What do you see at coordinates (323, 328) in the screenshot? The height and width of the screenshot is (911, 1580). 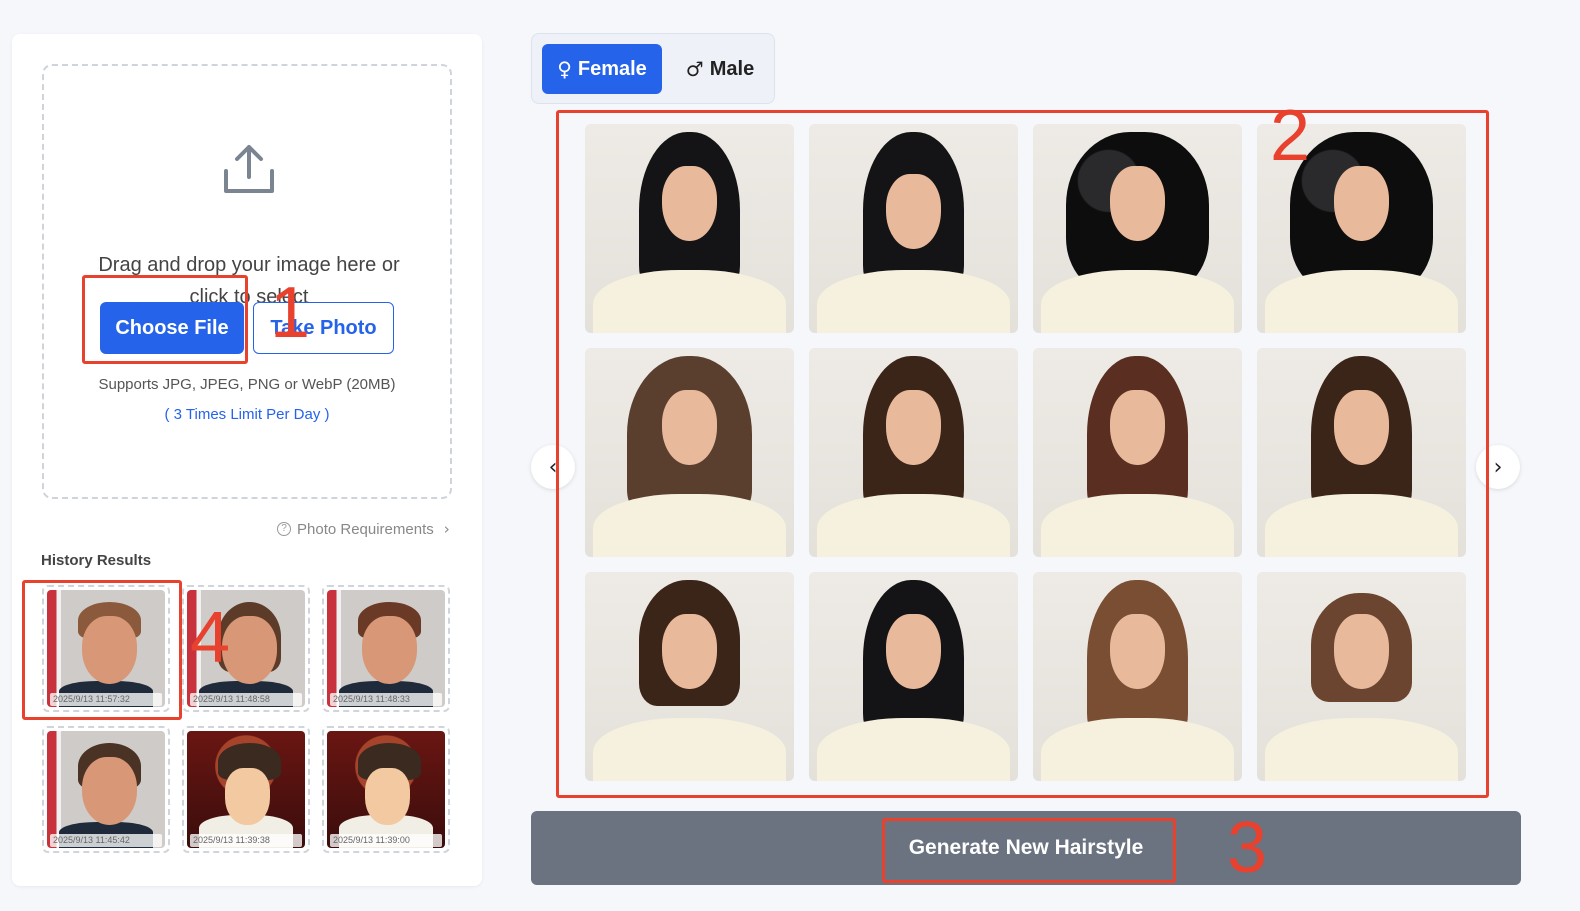 I see `take-photo-button: Take Photo` at bounding box center [323, 328].